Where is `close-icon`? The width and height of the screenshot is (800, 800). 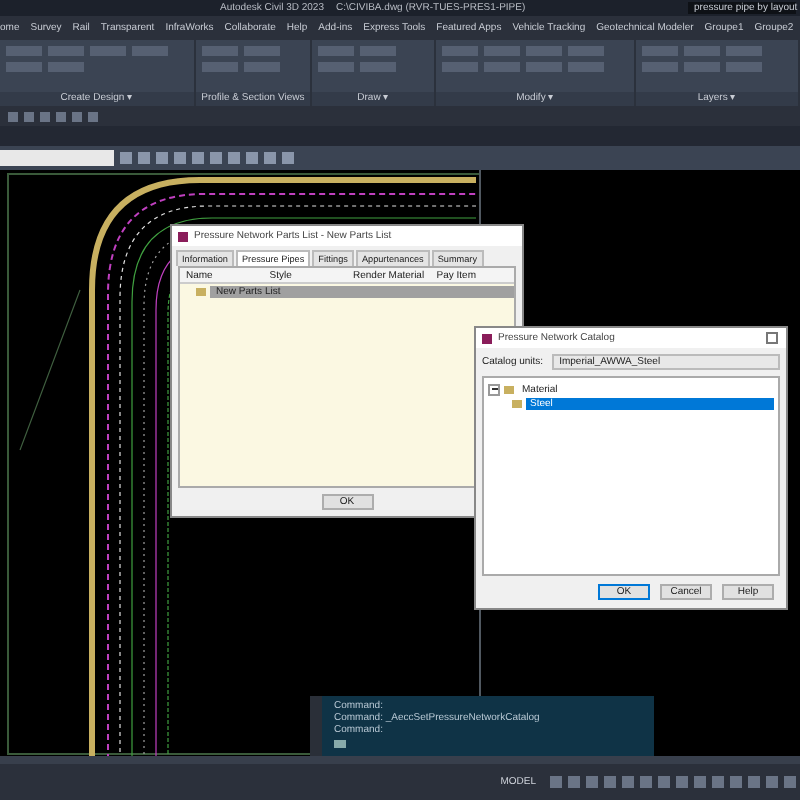
close-icon is located at coordinates (772, 338).